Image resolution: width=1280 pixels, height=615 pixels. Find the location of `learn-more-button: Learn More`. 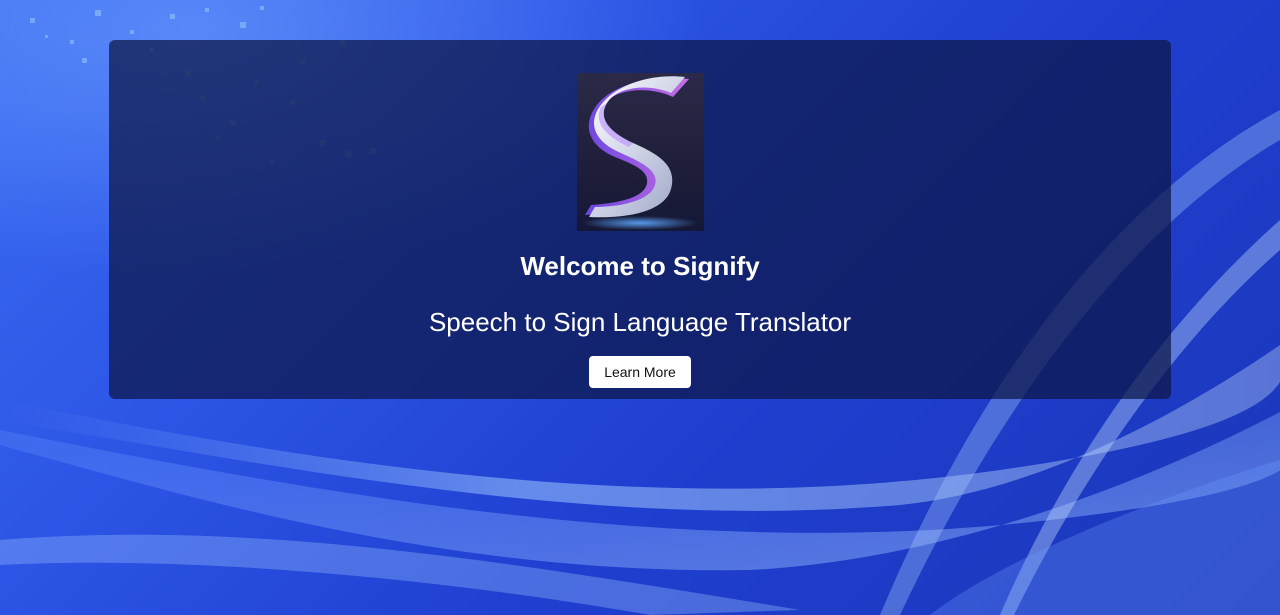

learn-more-button: Learn More is located at coordinates (640, 372).